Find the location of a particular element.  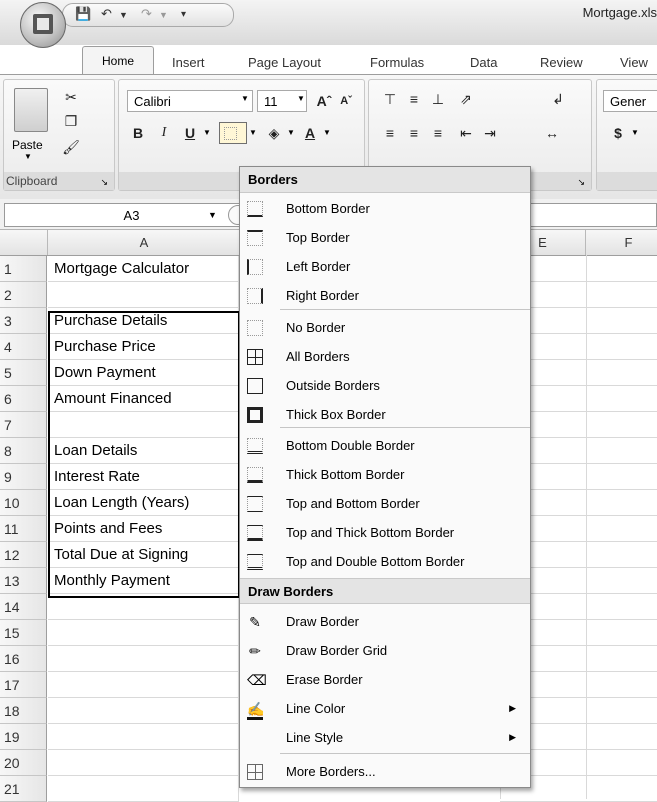

cell-a16 is located at coordinates (143, 659).